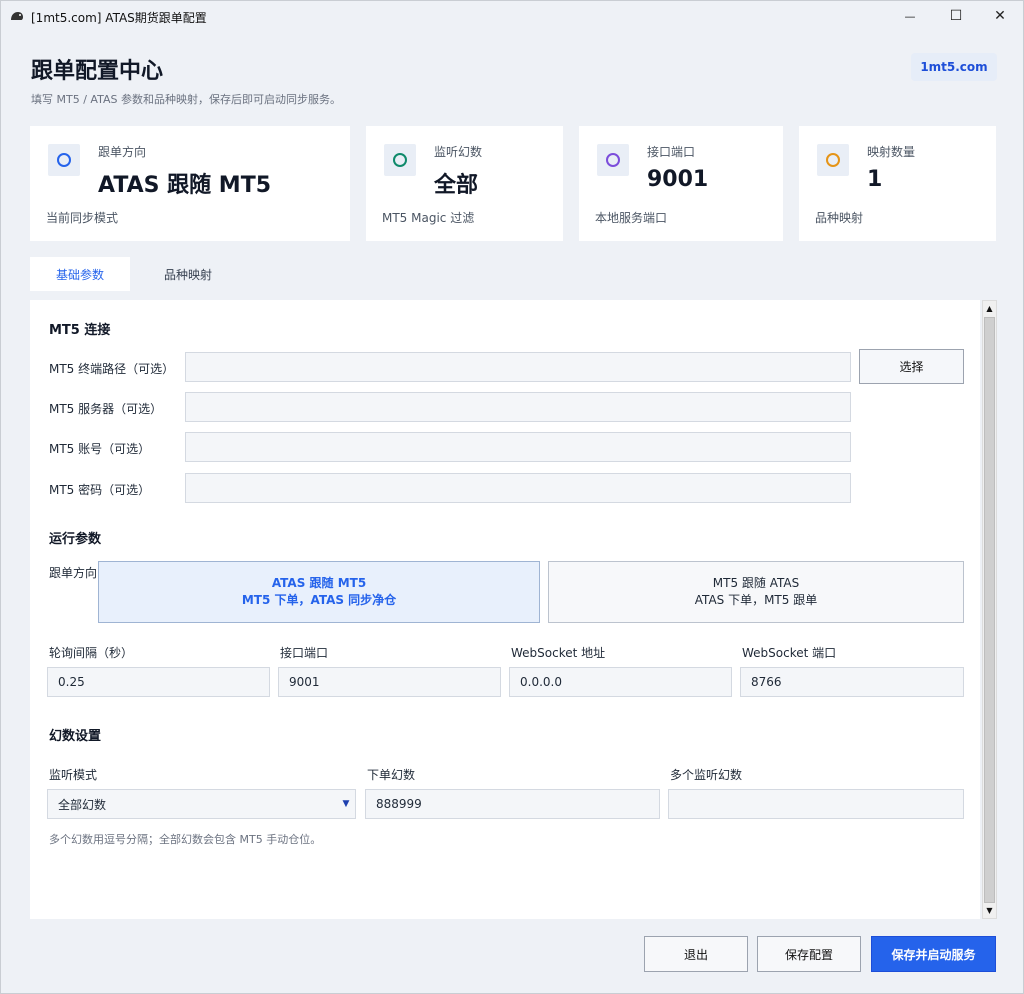  I want to click on stat-label: 映射数量, so click(891, 152).